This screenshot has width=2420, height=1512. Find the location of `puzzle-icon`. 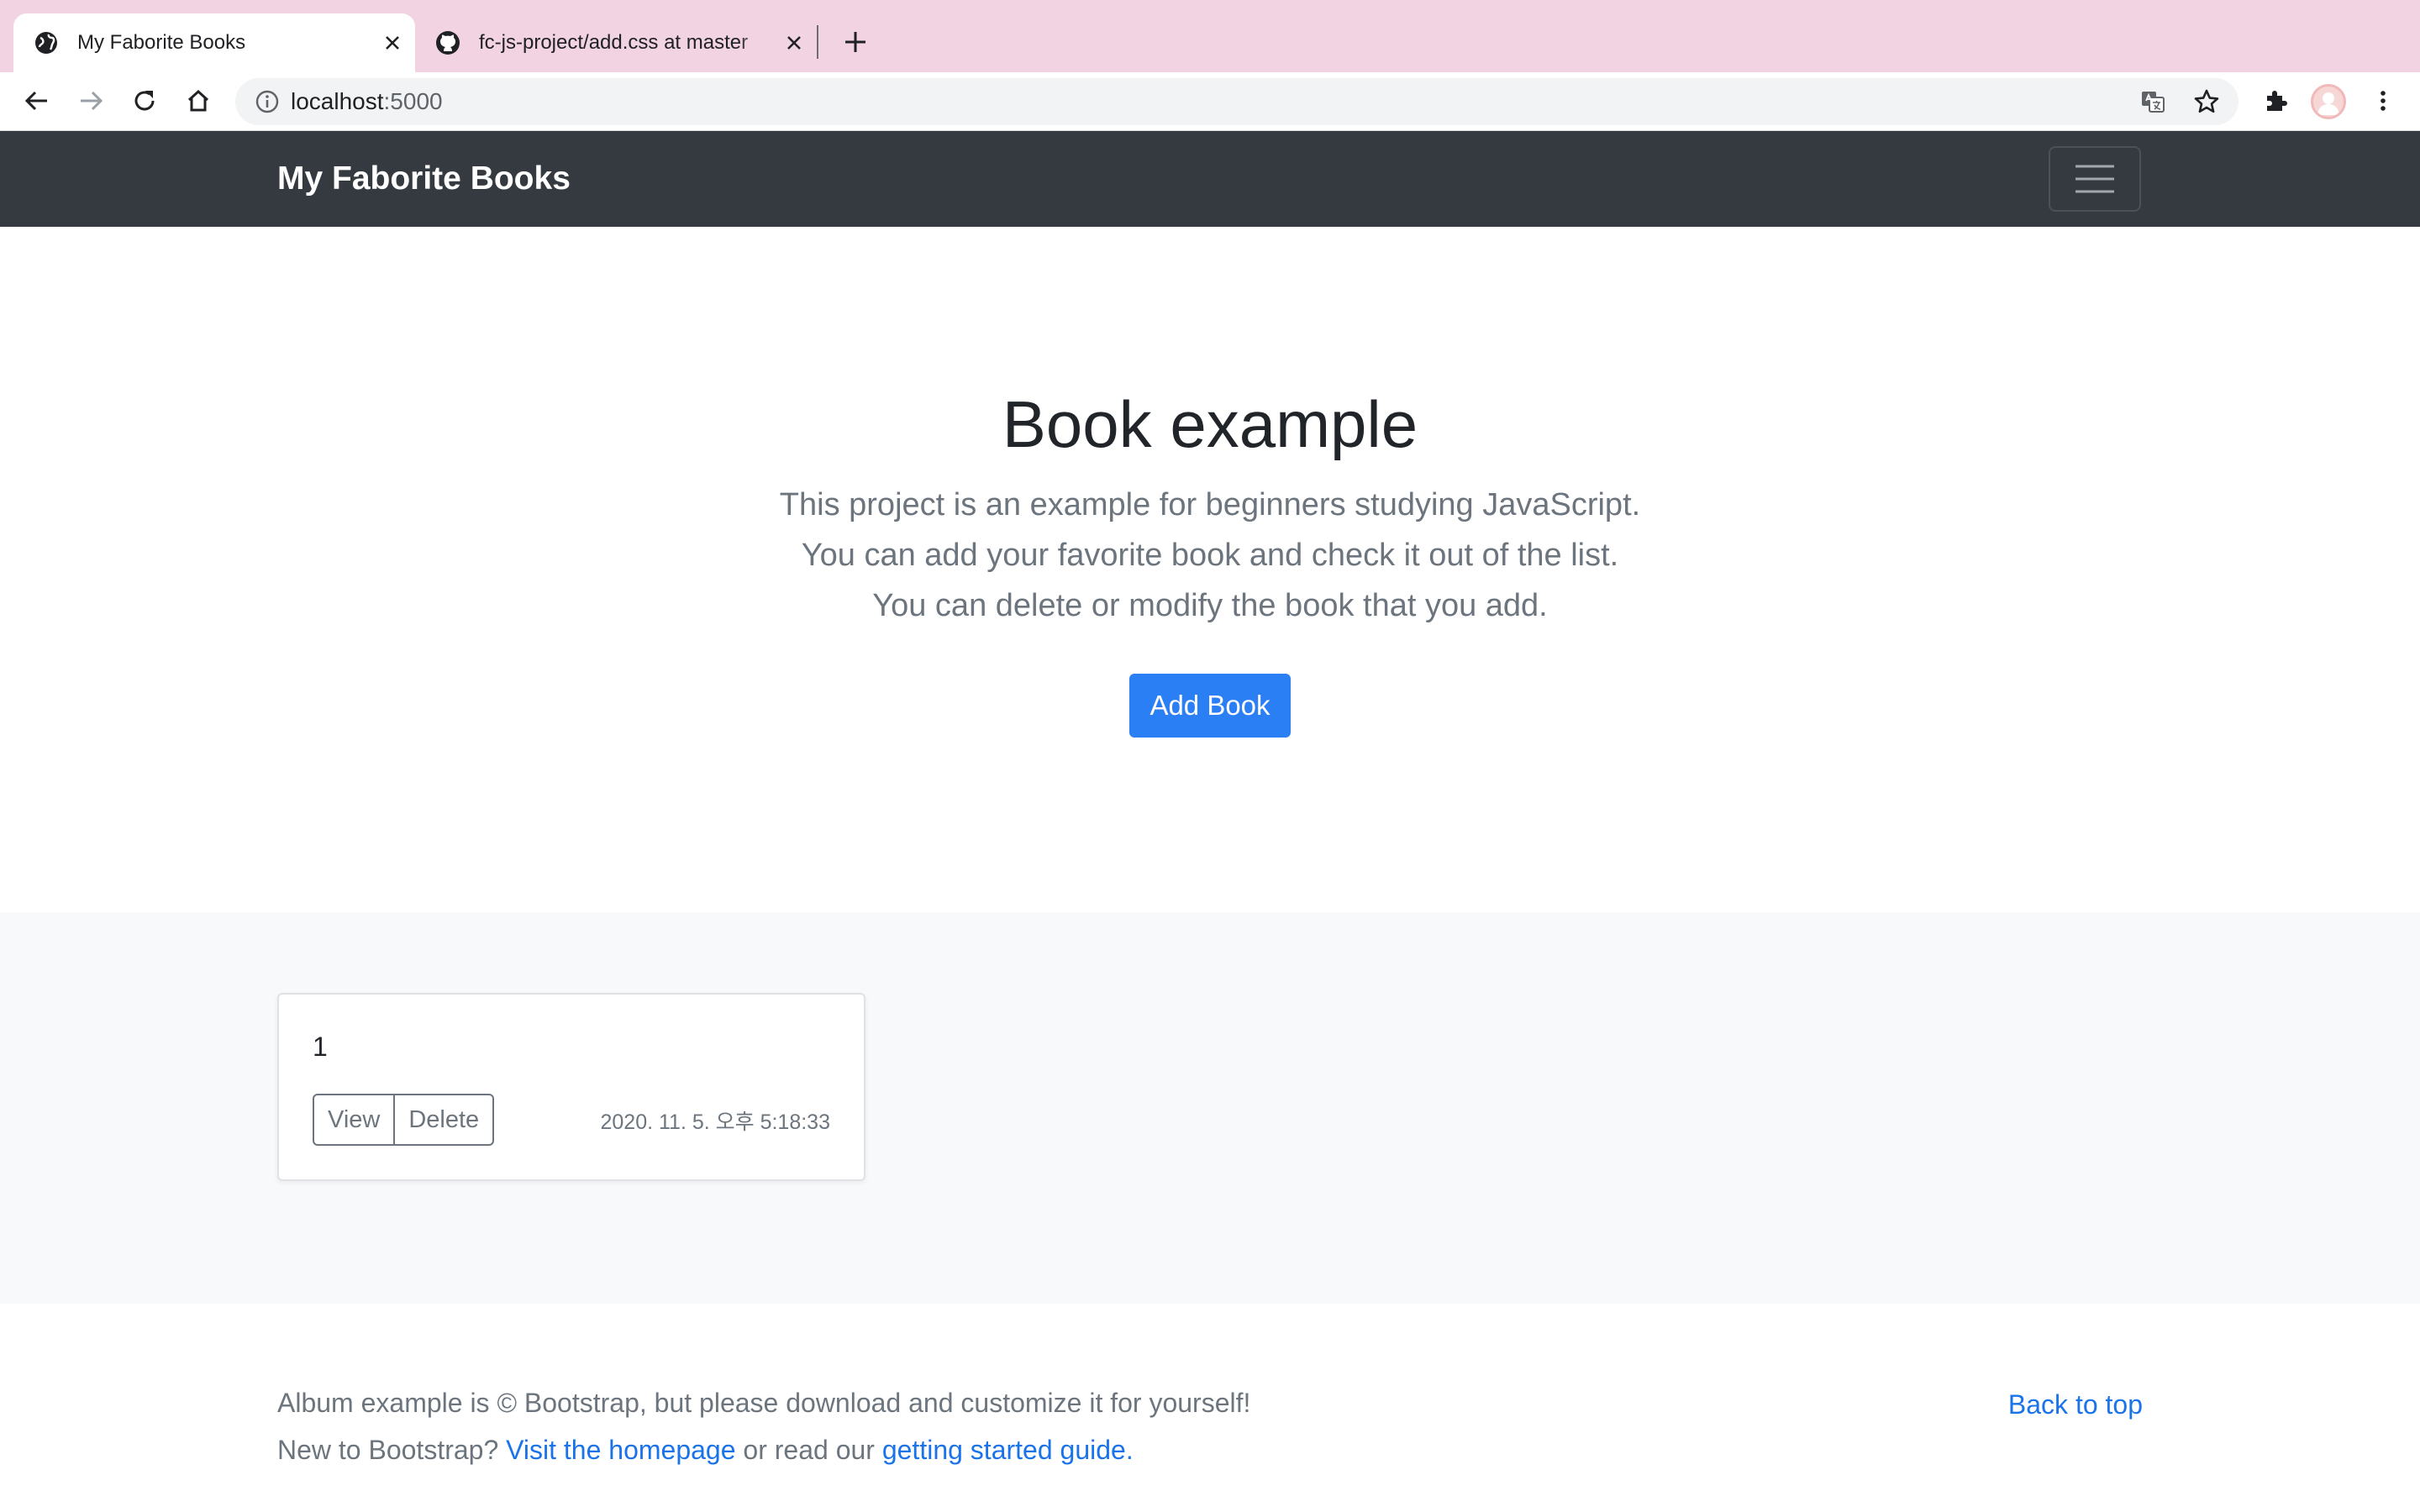

puzzle-icon is located at coordinates (2277, 101).